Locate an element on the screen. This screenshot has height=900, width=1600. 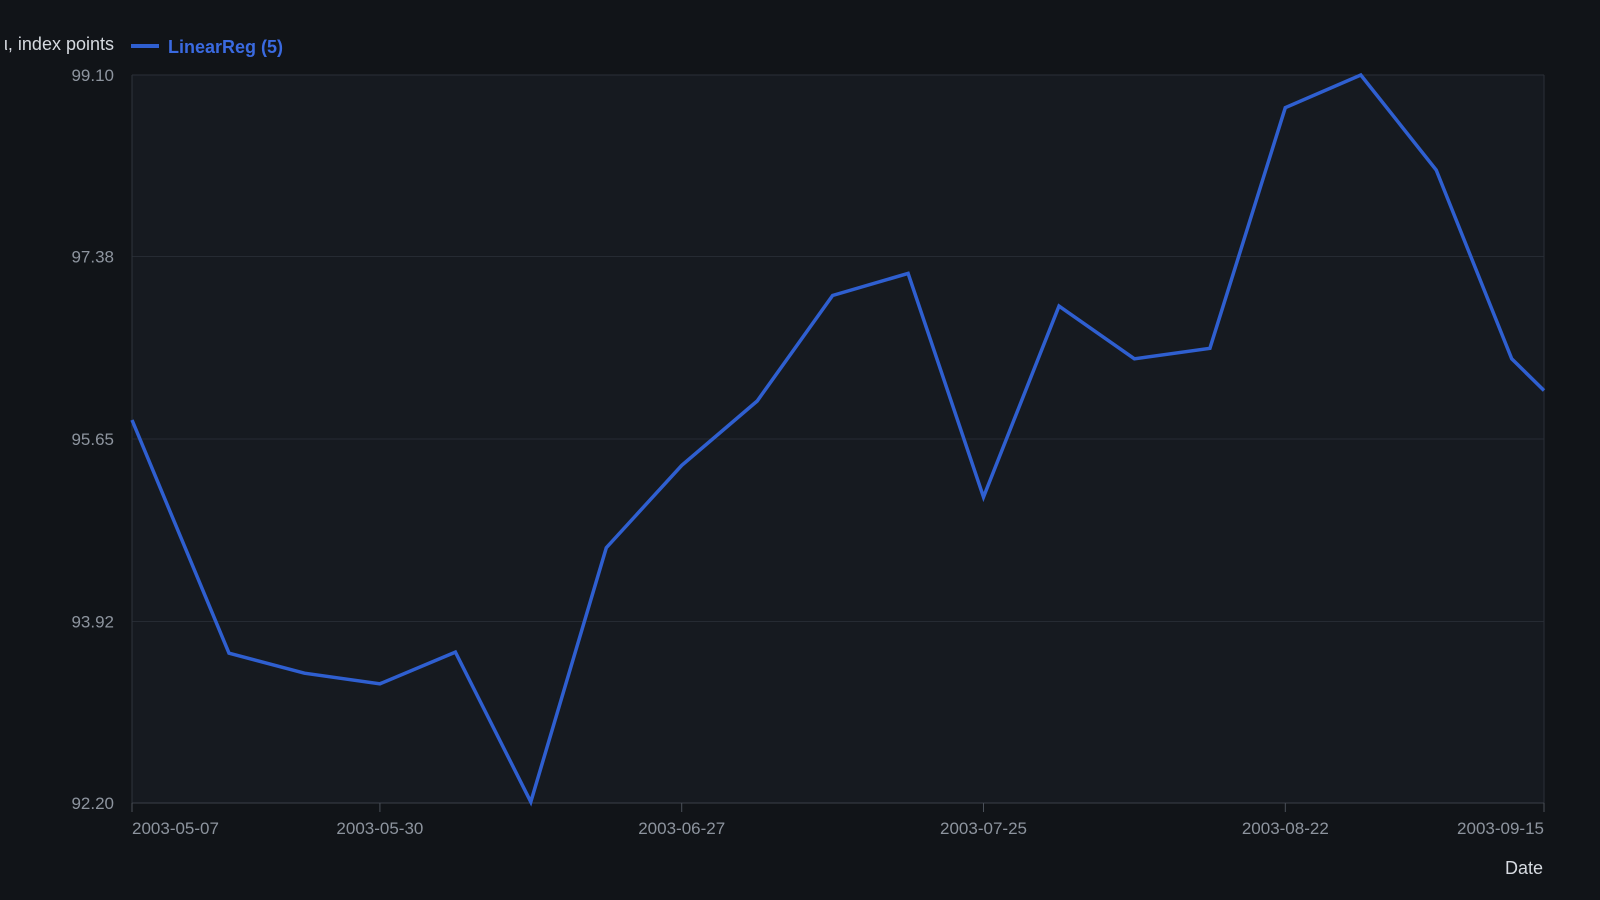
x-tick-label: 2003-05-07 is located at coordinates (175, 828).